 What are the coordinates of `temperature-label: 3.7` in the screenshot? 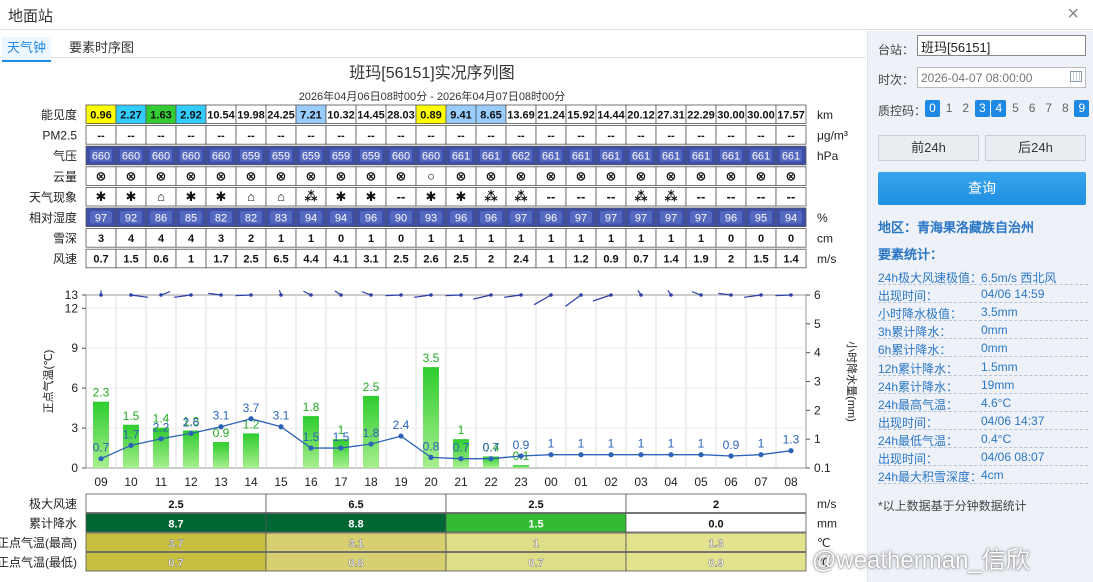 It's located at (251, 408).